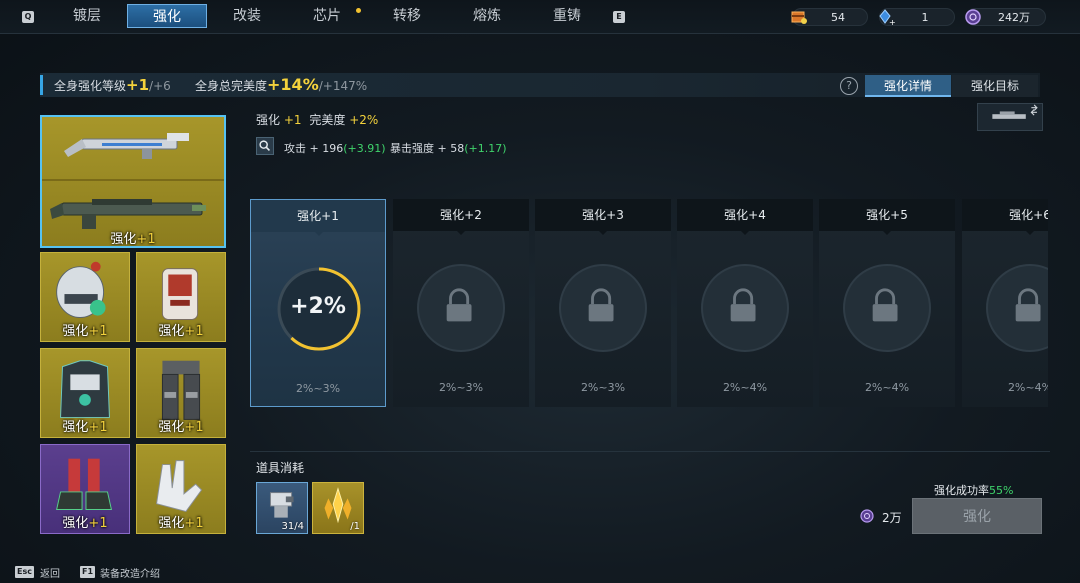 This screenshot has height=583, width=1080. Describe the element at coordinates (603, 215) in the screenshot. I see `level-card-title: 强化+3` at that location.